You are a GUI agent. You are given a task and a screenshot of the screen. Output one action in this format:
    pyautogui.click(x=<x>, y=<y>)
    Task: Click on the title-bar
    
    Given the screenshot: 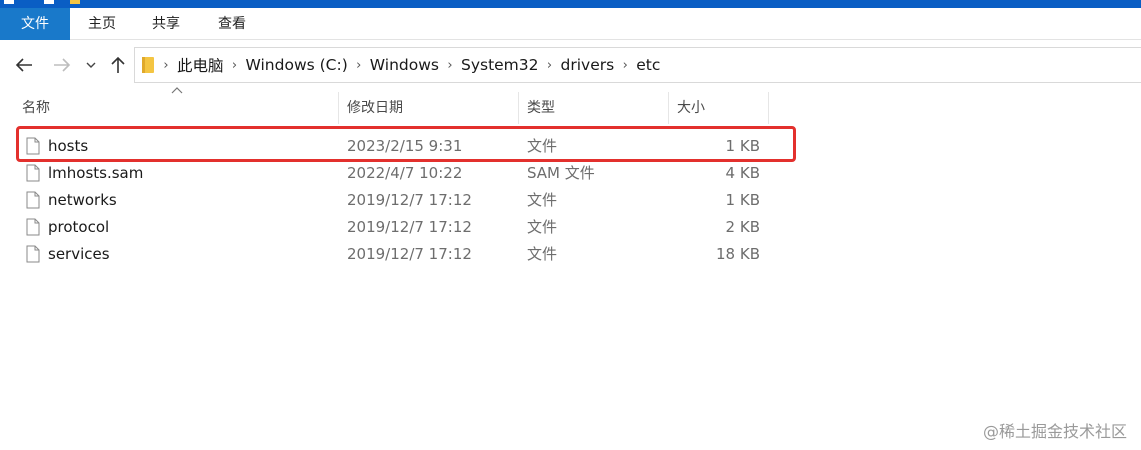 What is the action you would take?
    pyautogui.click(x=570, y=4)
    